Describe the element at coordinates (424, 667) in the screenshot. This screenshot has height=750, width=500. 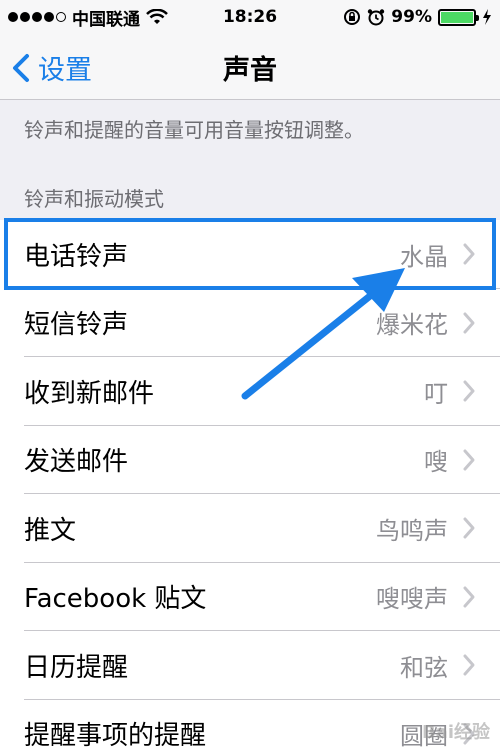
I see `row-value: 和弦` at that location.